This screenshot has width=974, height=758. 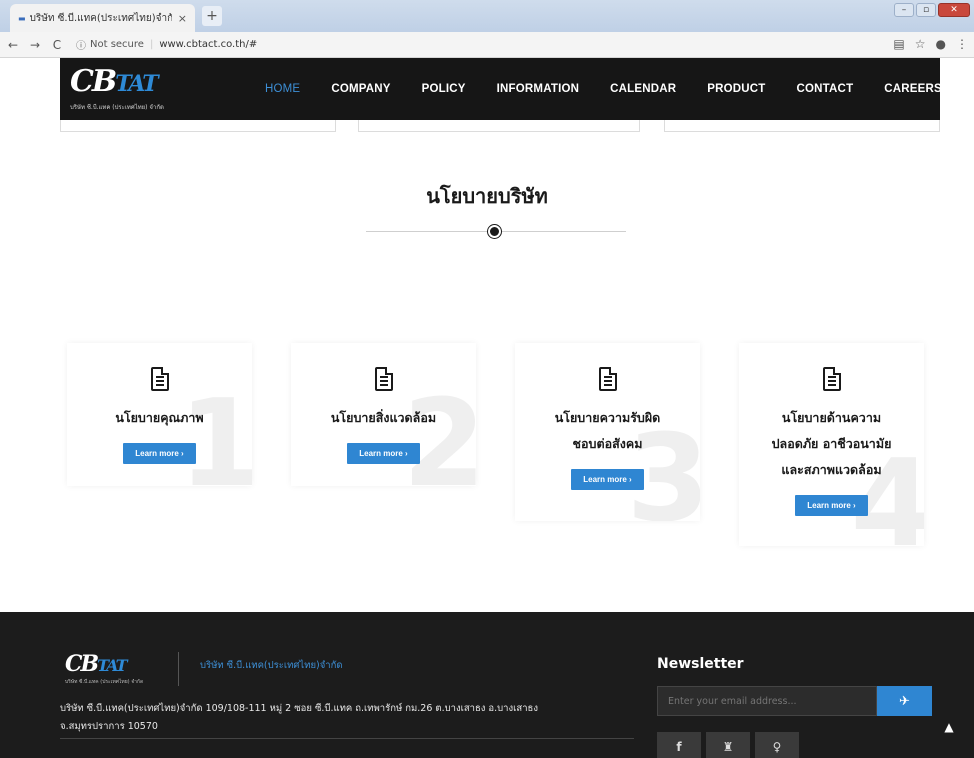 What do you see at coordinates (904, 10) in the screenshot?
I see `minimize-icon: –` at bounding box center [904, 10].